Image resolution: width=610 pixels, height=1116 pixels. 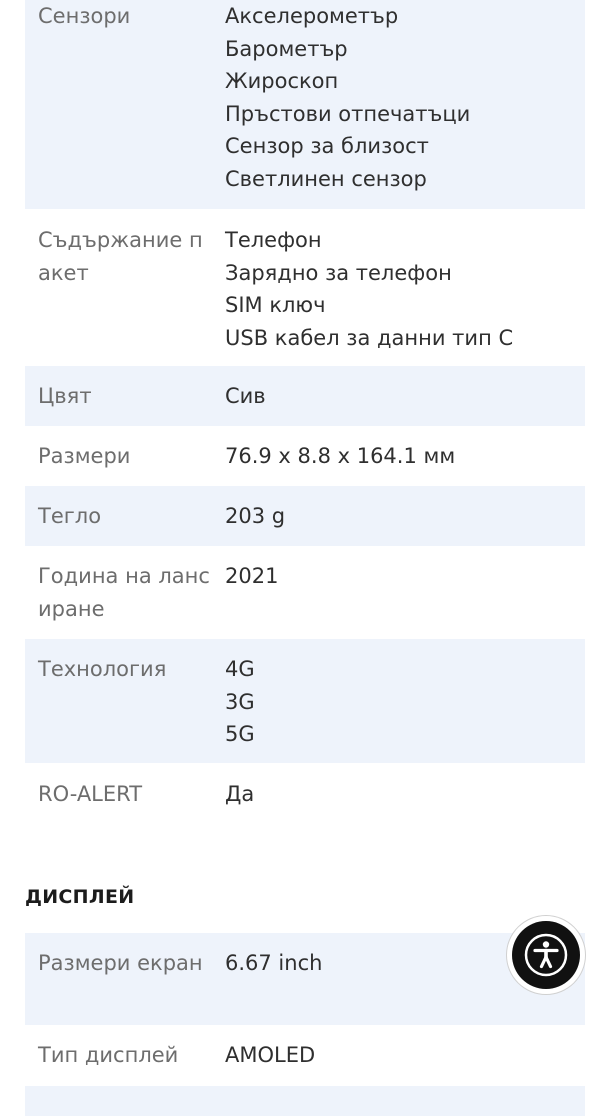 I want to click on spec-value: Сив, so click(x=245, y=396).